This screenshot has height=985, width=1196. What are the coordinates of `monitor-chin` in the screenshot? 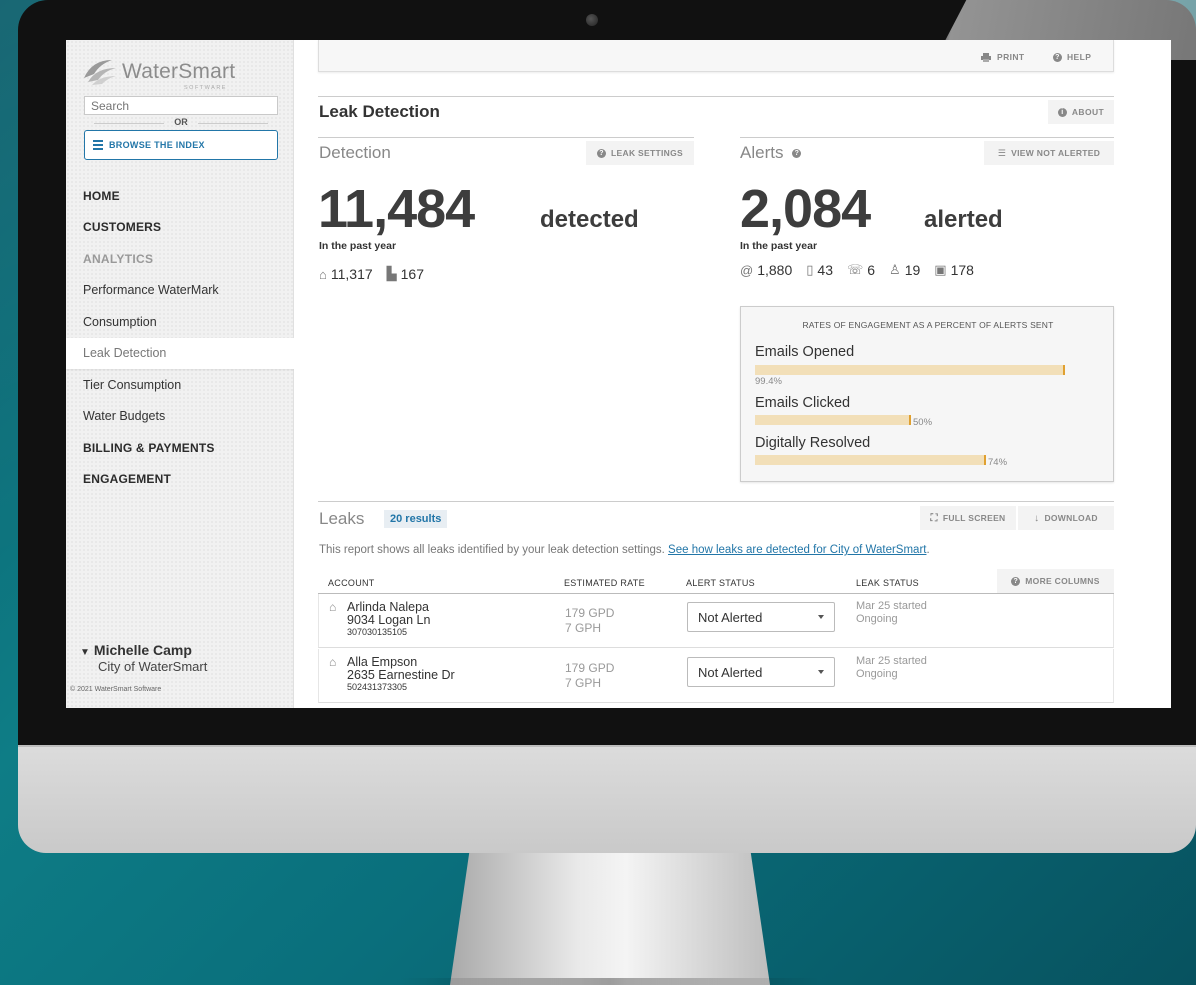 It's located at (607, 799).